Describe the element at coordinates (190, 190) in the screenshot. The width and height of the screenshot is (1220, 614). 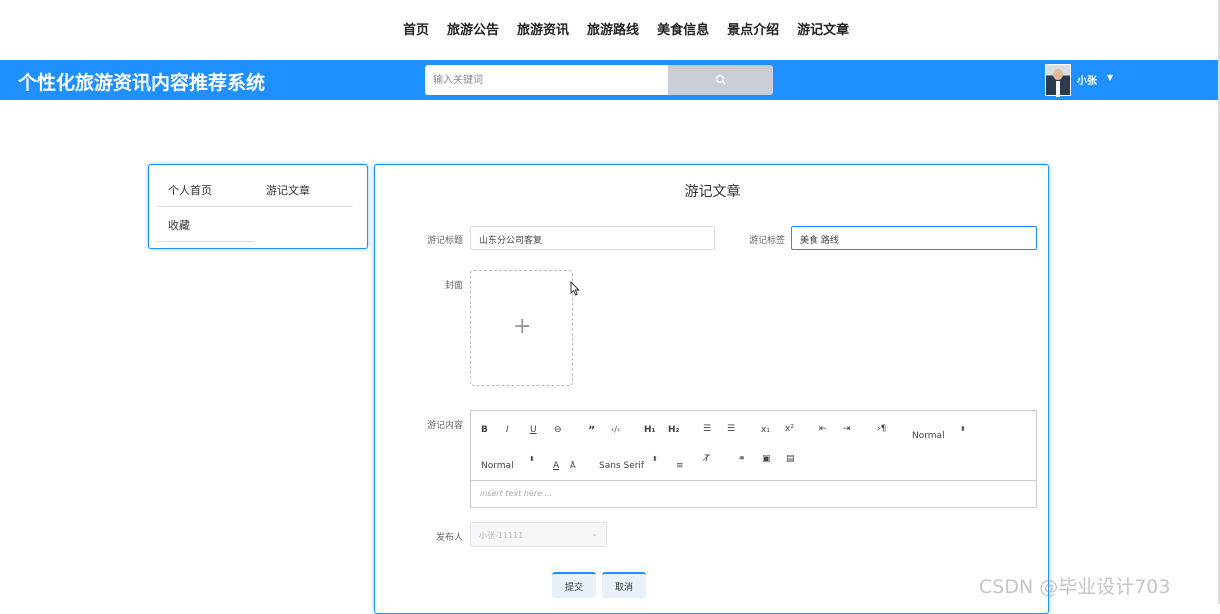
I see `sidebar-item-profile: 个人首页` at that location.